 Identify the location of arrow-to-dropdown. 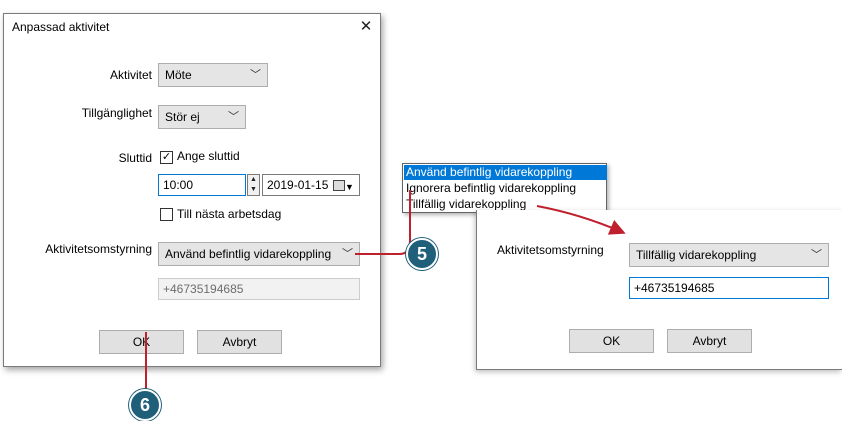
(383, 222).